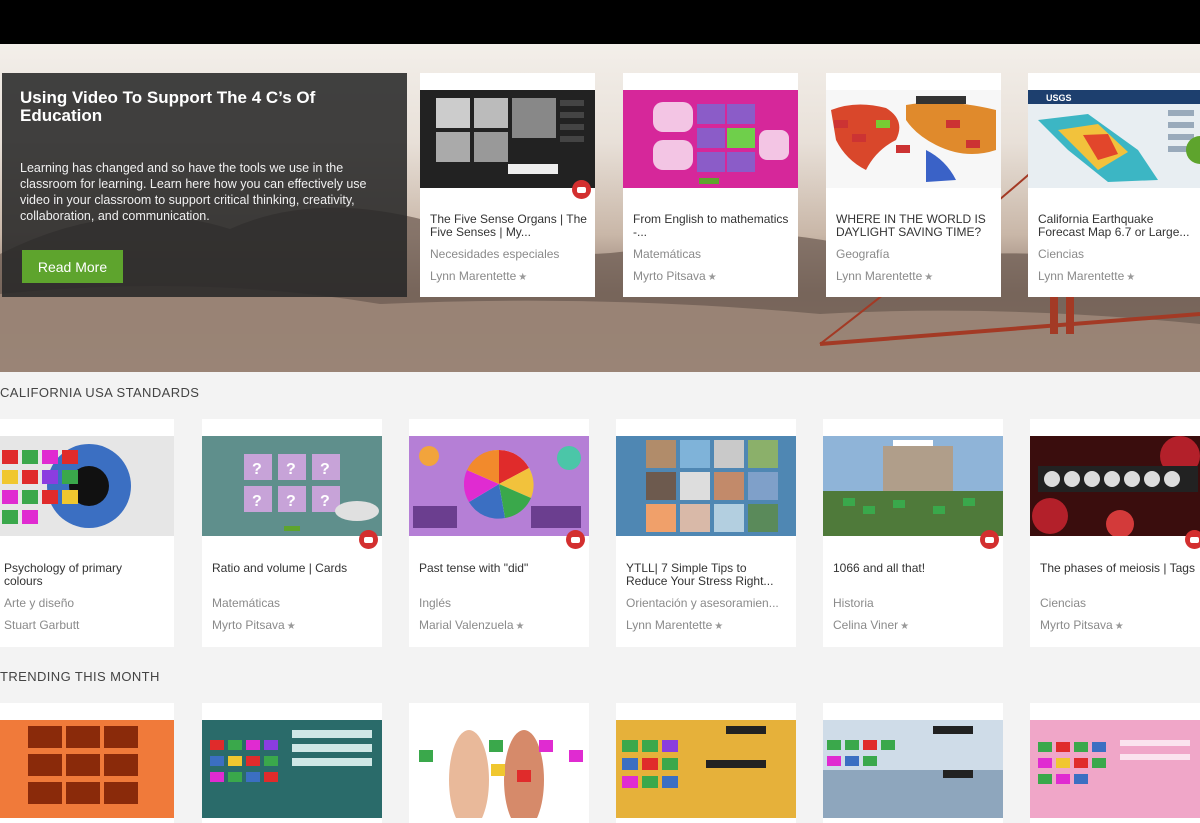  What do you see at coordinates (80, 676) in the screenshot?
I see `section-title-trending: TRENDING THIS MONTH` at bounding box center [80, 676].